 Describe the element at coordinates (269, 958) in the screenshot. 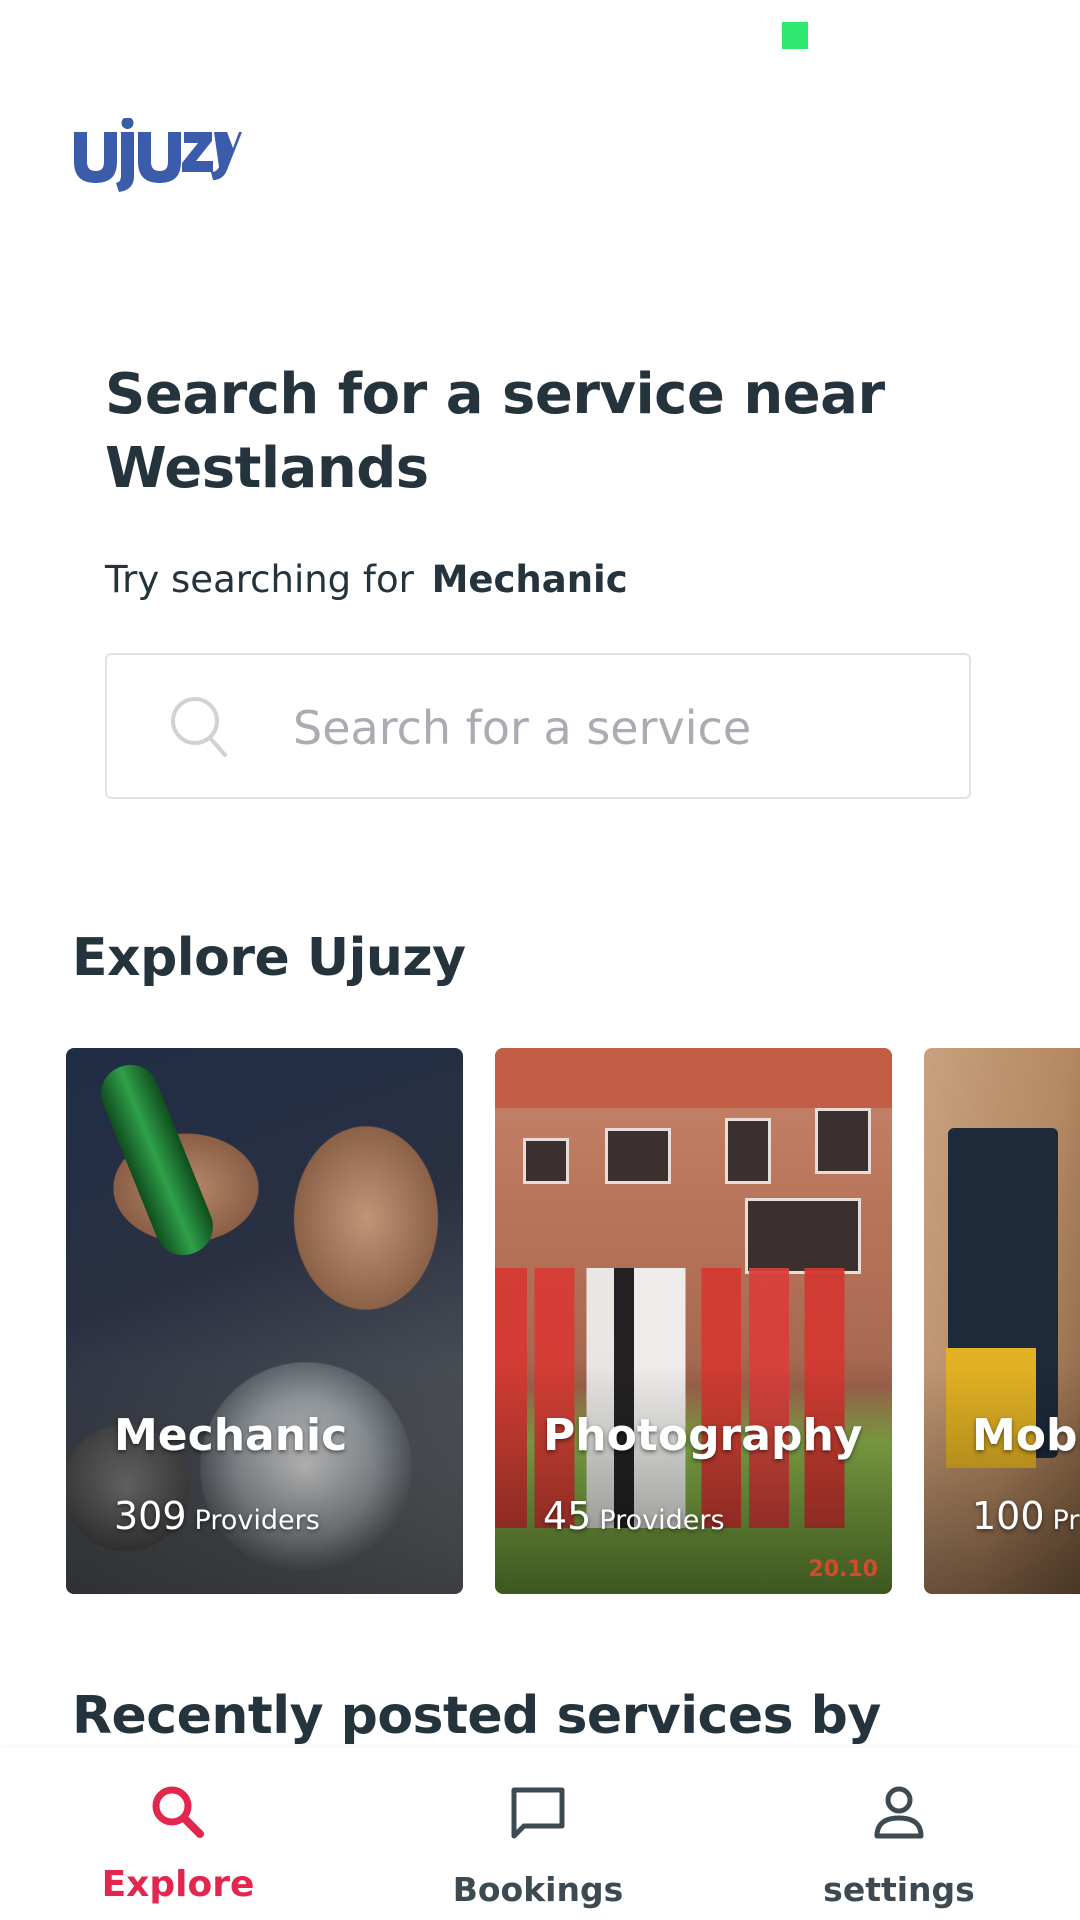

I see `explore-title: Explore Ujuzy` at that location.